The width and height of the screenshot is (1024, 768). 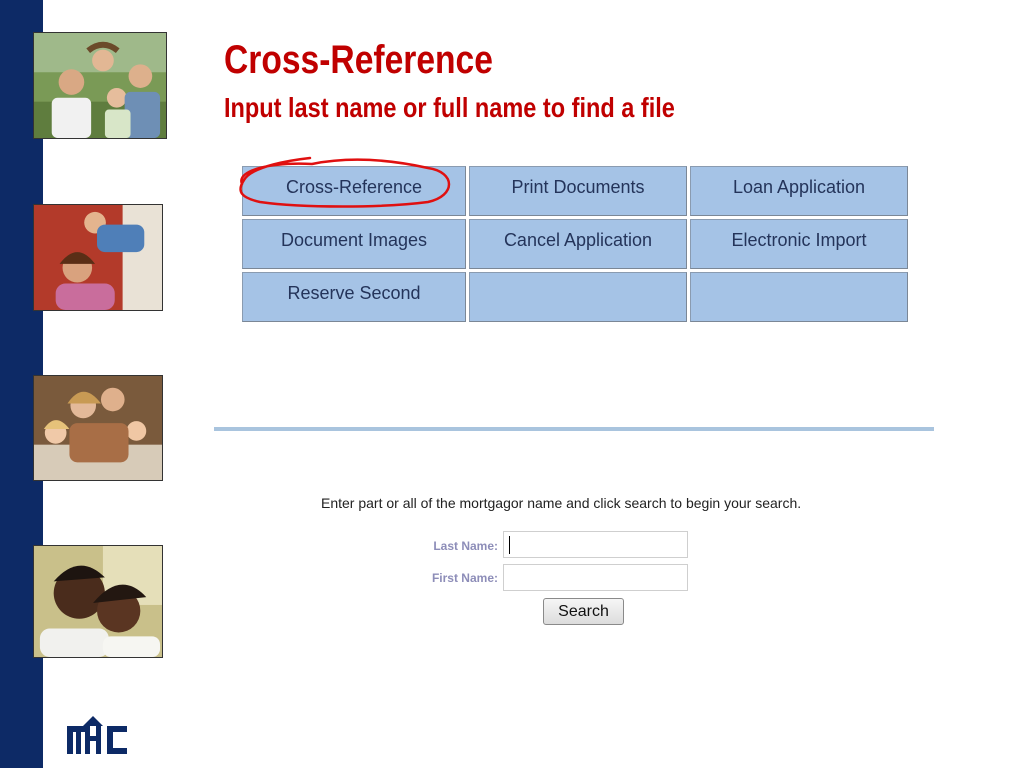 I want to click on menu-reserve-second-button: Reserve Second, so click(x=354, y=297).